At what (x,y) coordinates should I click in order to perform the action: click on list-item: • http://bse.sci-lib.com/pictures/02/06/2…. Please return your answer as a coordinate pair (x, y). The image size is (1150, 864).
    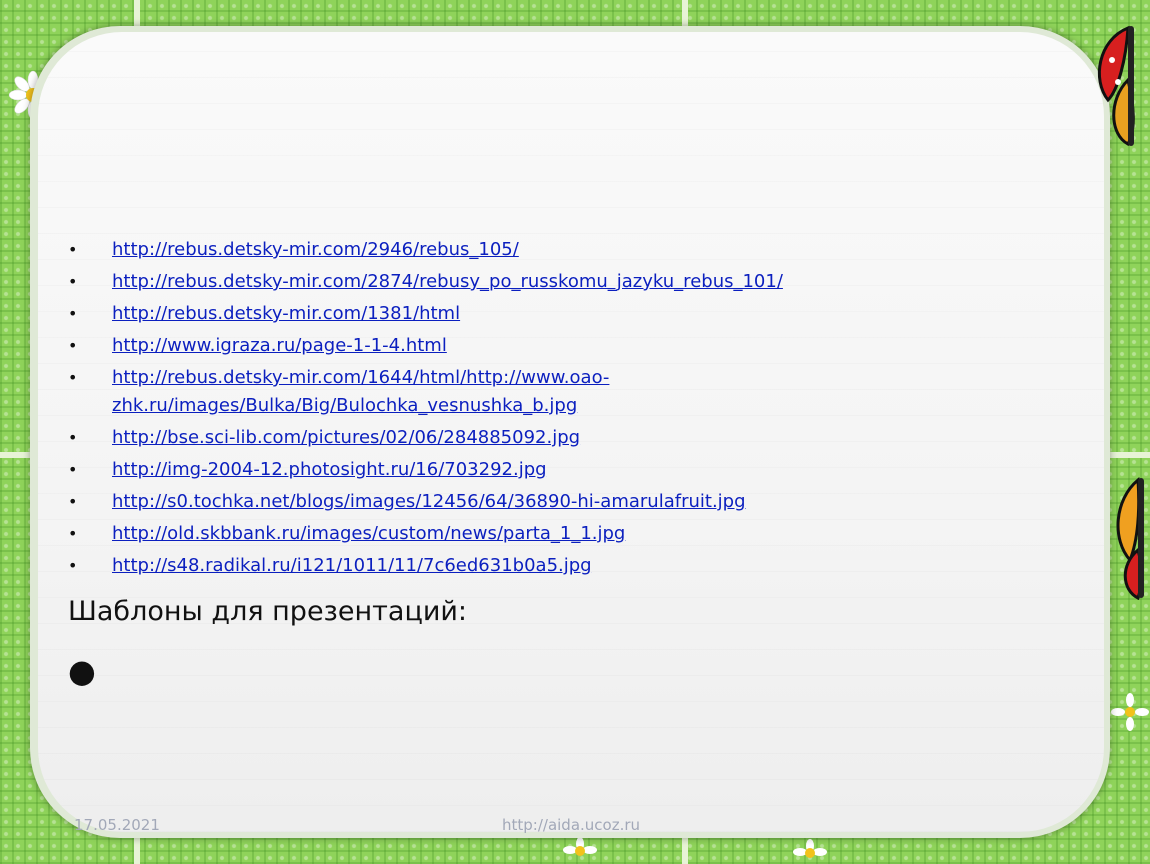
    Looking at the image, I should click on (562, 438).